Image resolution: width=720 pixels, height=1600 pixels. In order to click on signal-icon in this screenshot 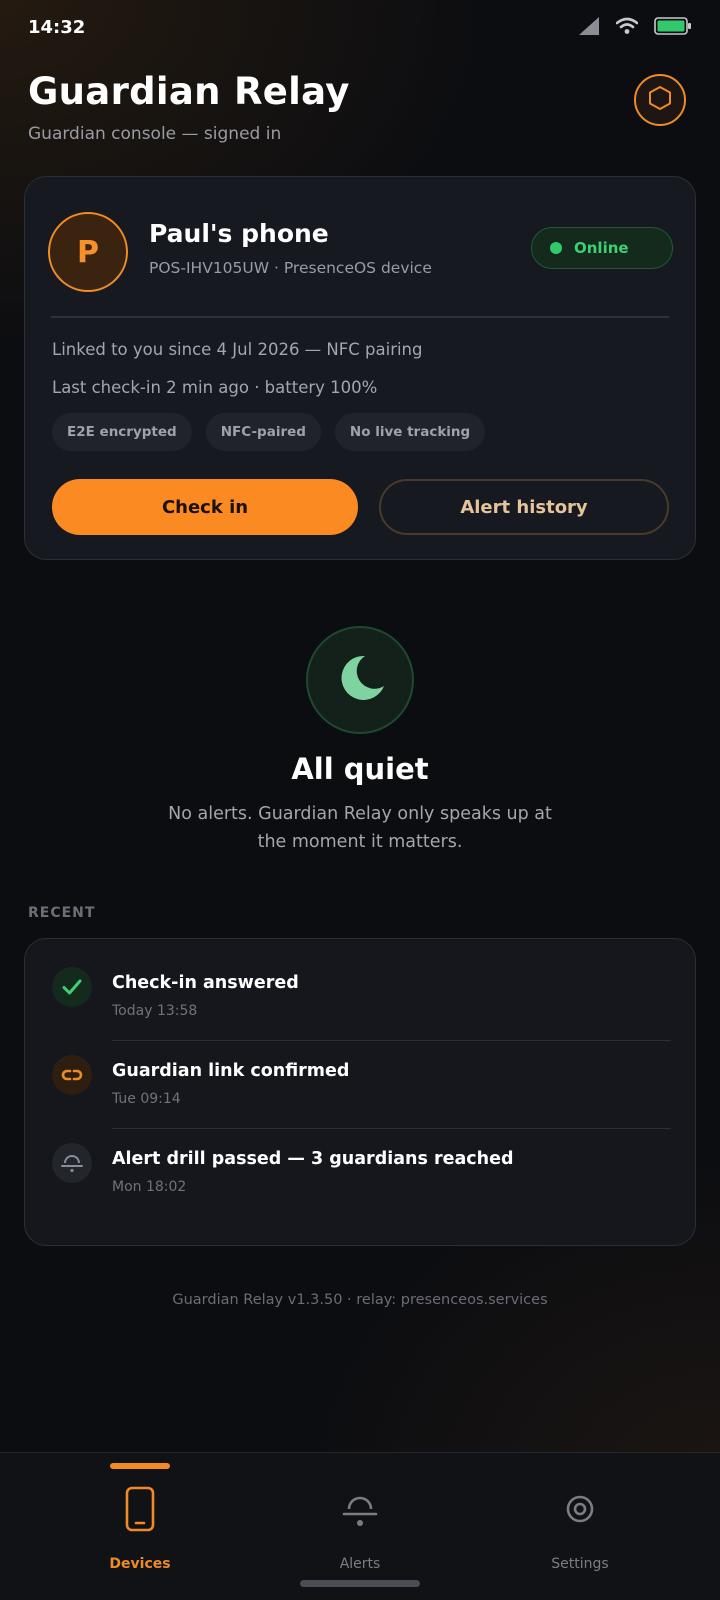, I will do `click(589, 28)`.